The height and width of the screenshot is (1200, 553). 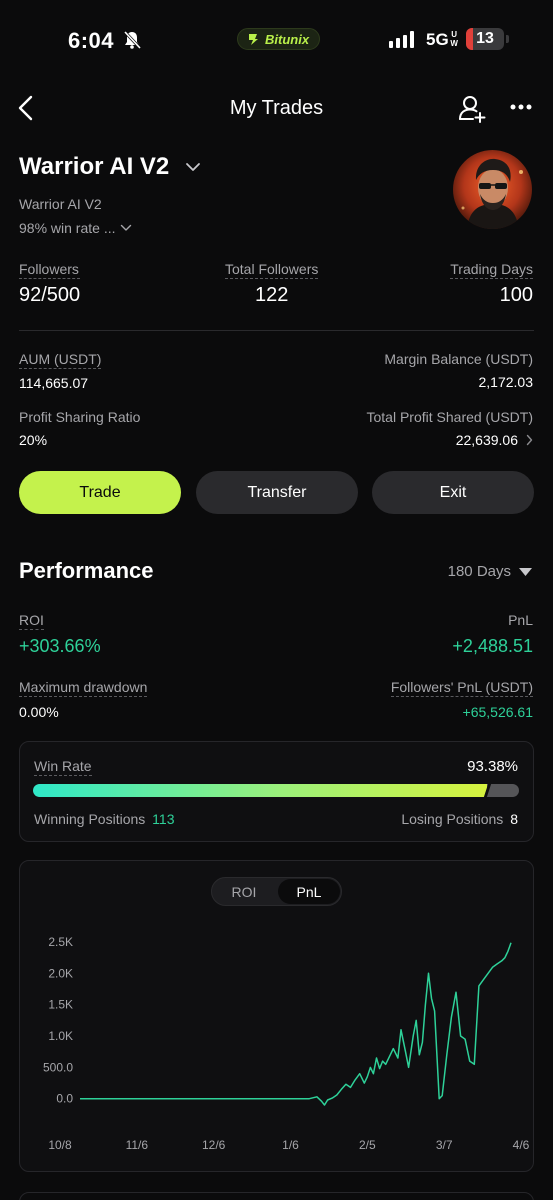 What do you see at coordinates (516, 295) in the screenshot?
I see `stat-value: 100` at bounding box center [516, 295].